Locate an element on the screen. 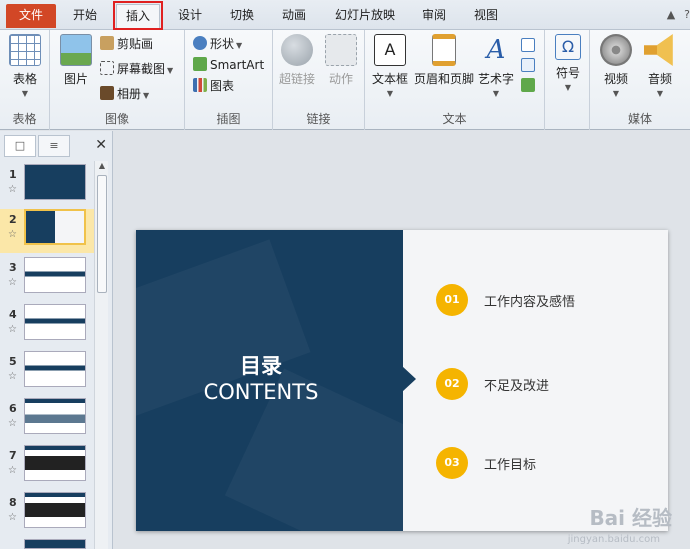  tab-view: 视图 is located at coordinates (486, 16).